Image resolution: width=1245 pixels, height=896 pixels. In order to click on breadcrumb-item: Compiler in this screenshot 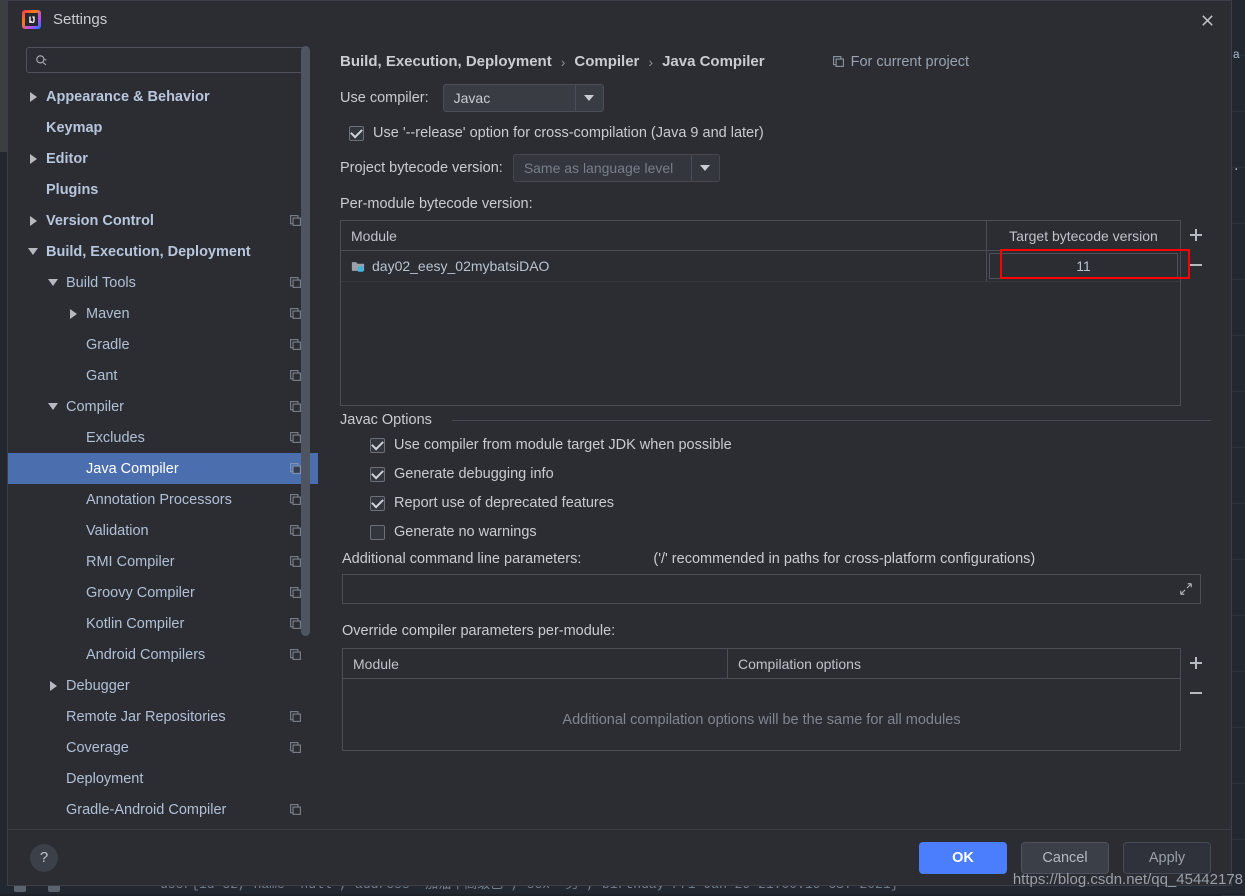, I will do `click(606, 61)`.